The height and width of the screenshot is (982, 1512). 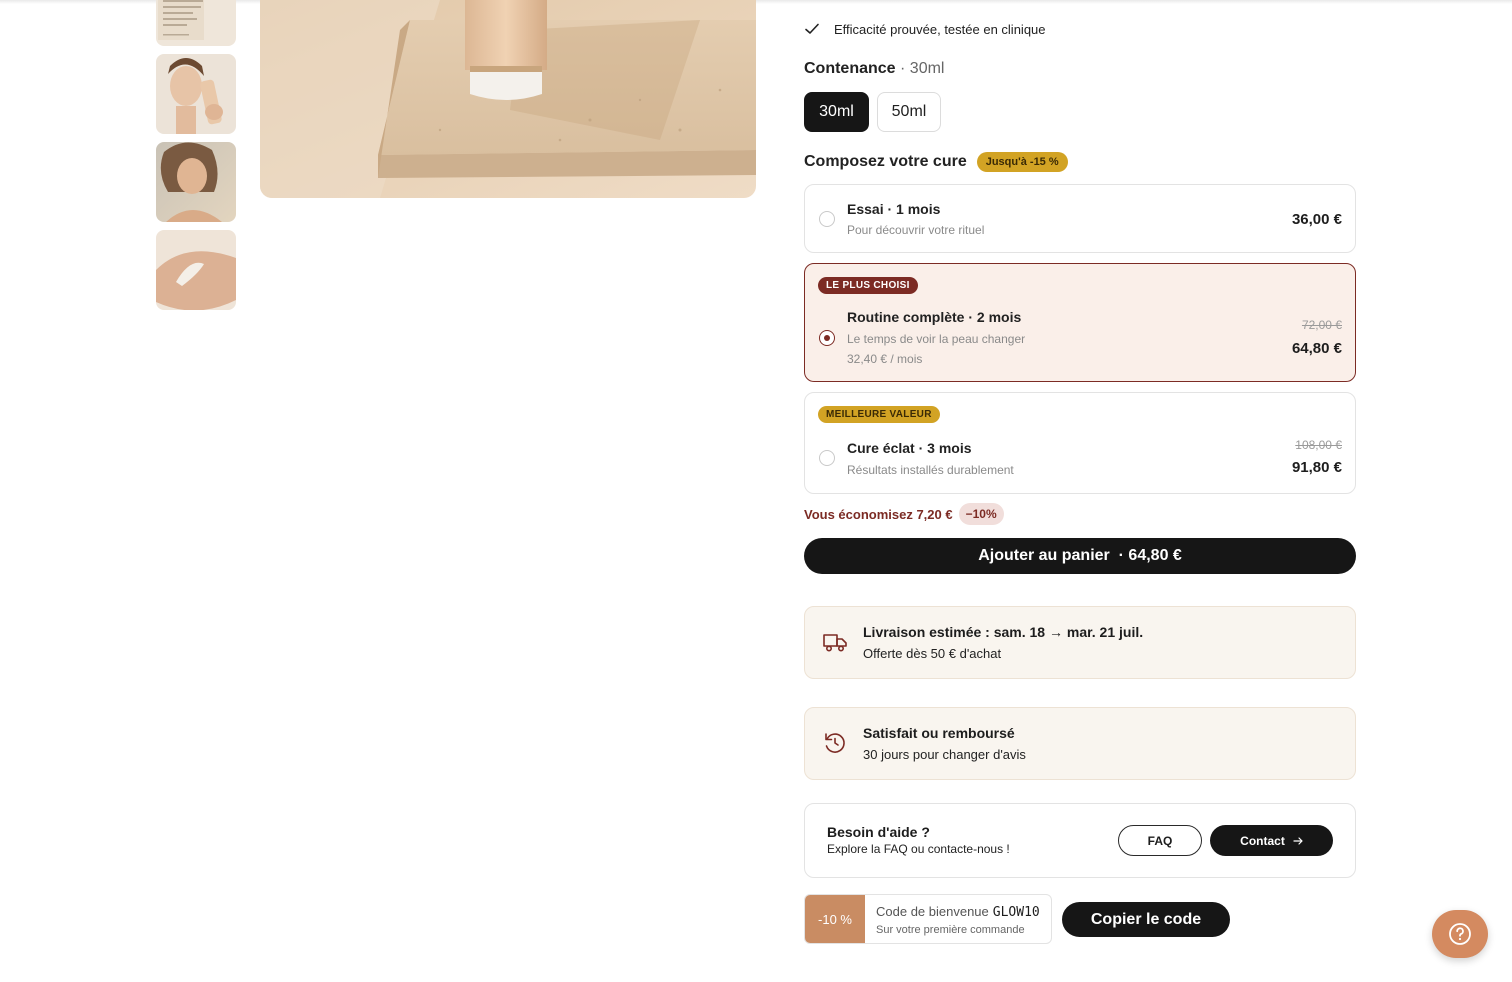 What do you see at coordinates (1298, 840) in the screenshot?
I see `arrow-right-icon` at bounding box center [1298, 840].